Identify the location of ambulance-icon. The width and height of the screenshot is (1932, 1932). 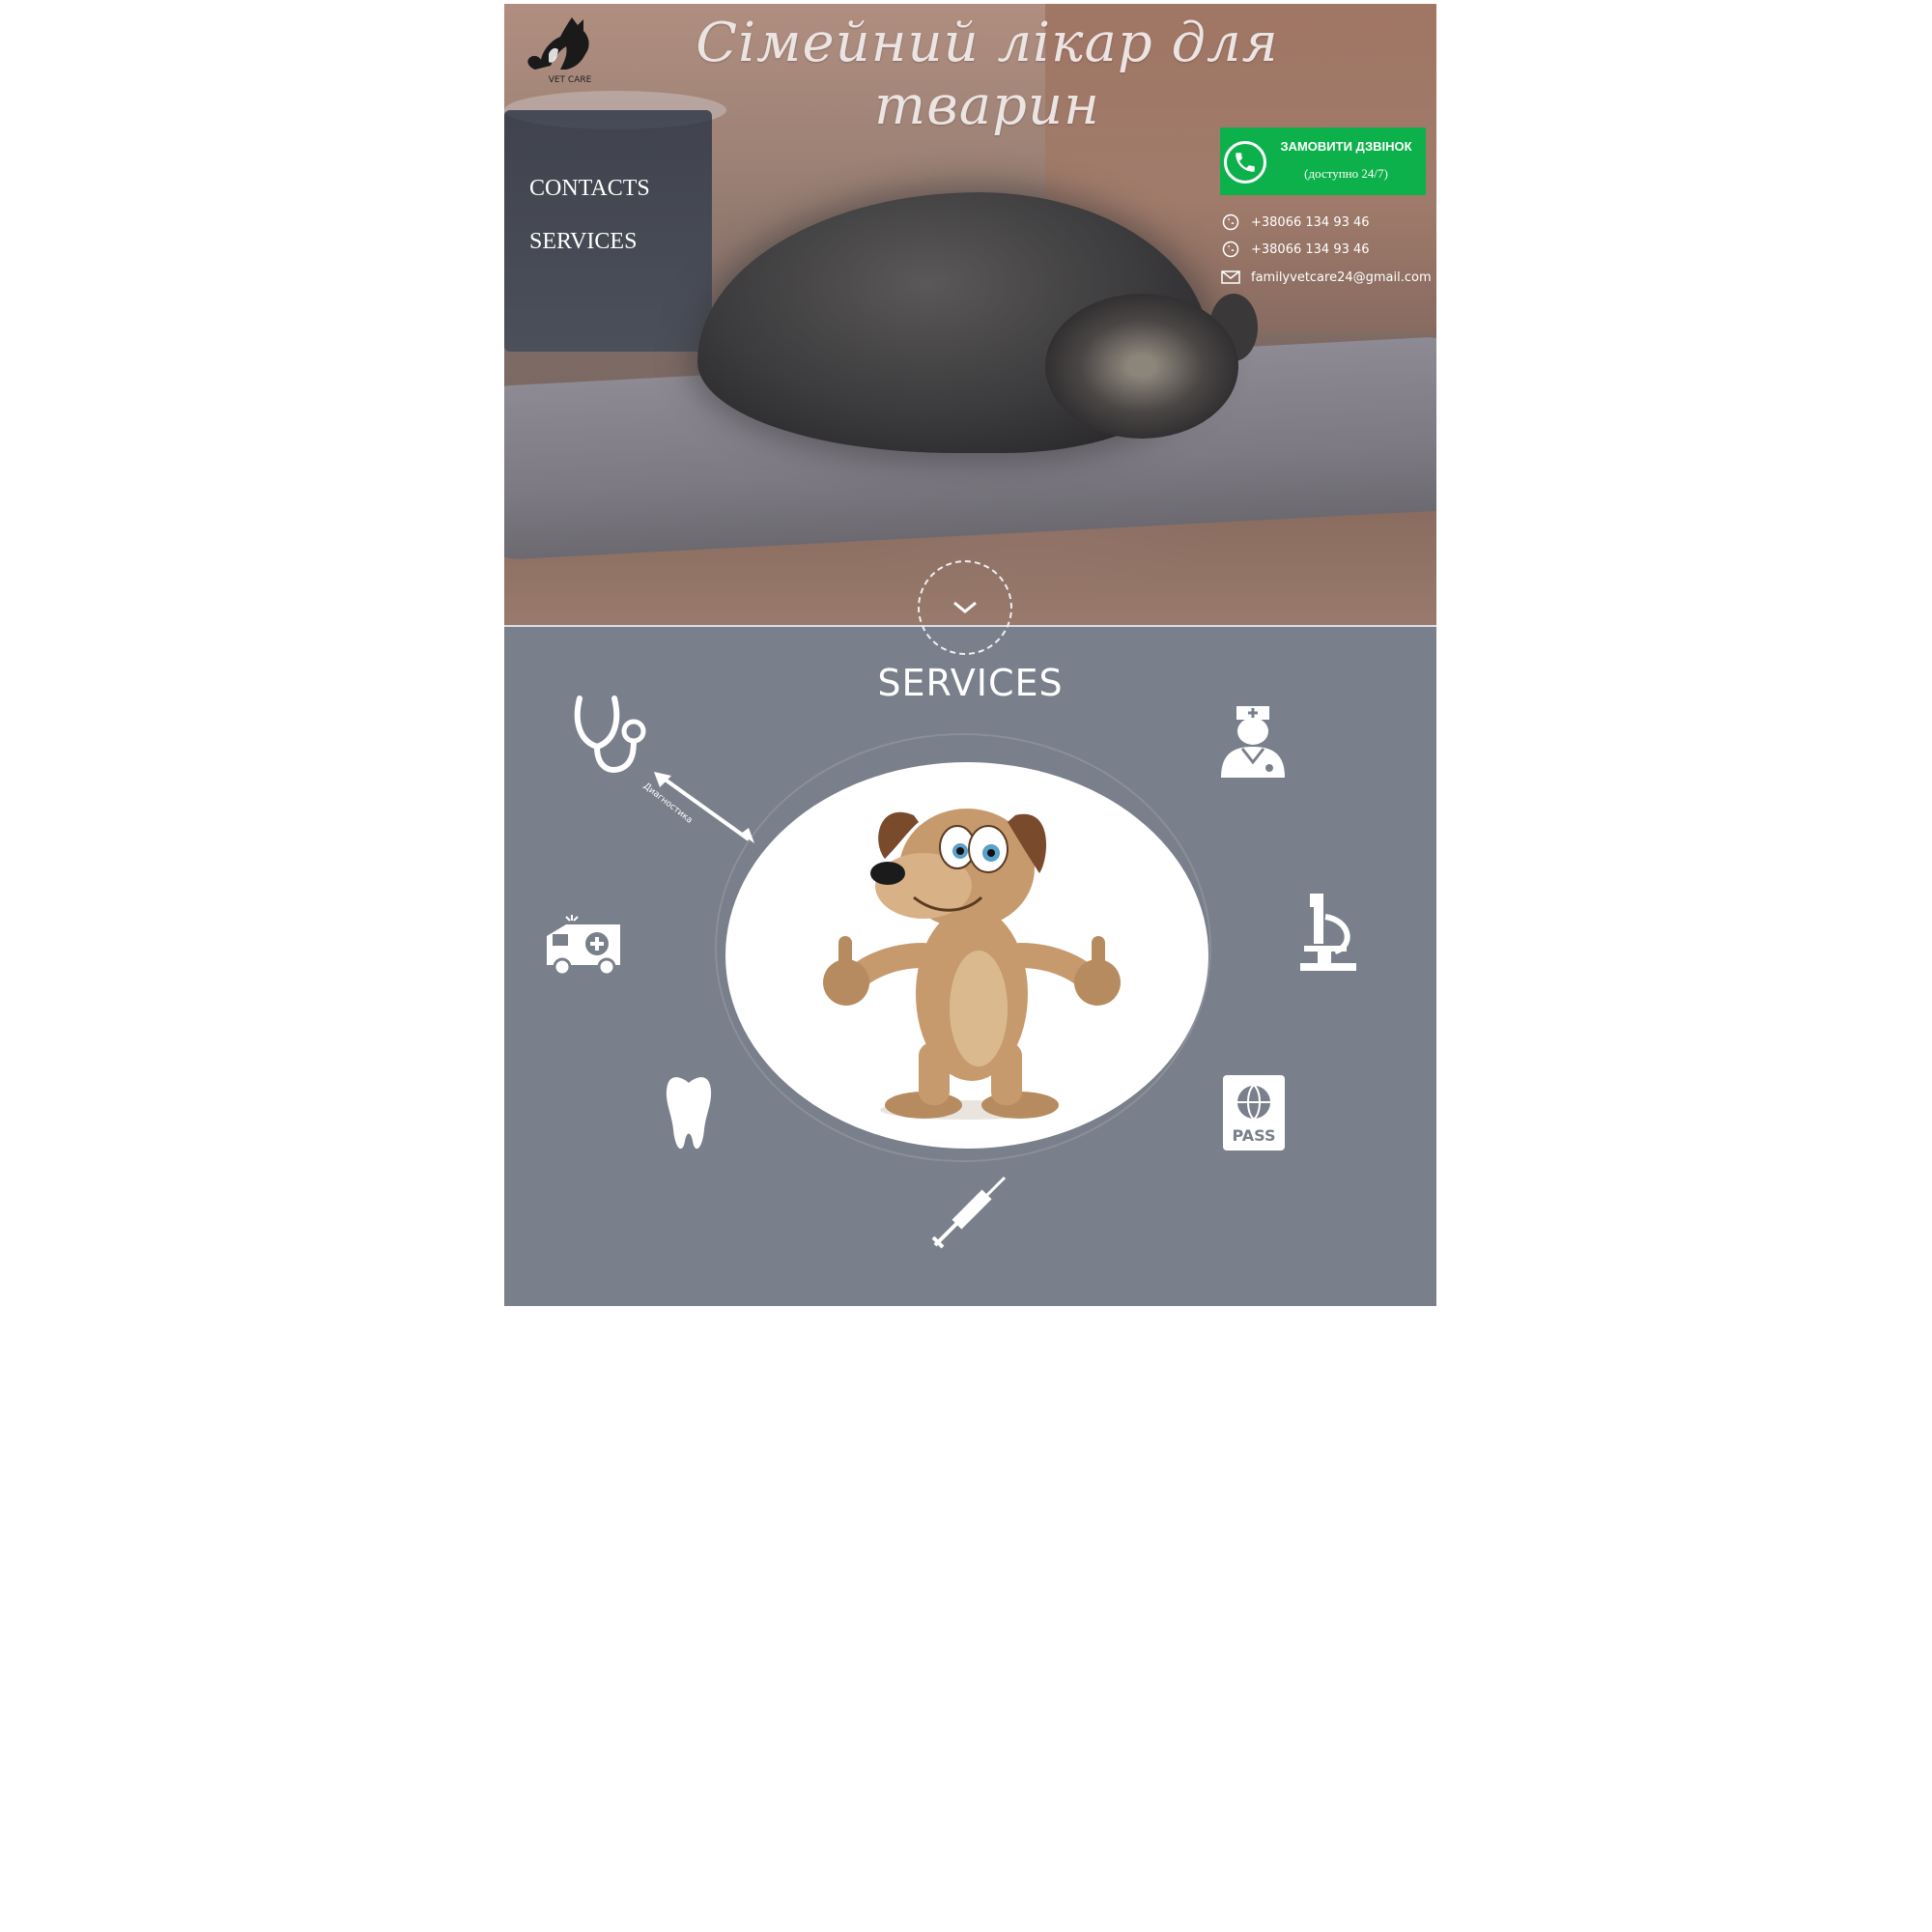
(584, 946).